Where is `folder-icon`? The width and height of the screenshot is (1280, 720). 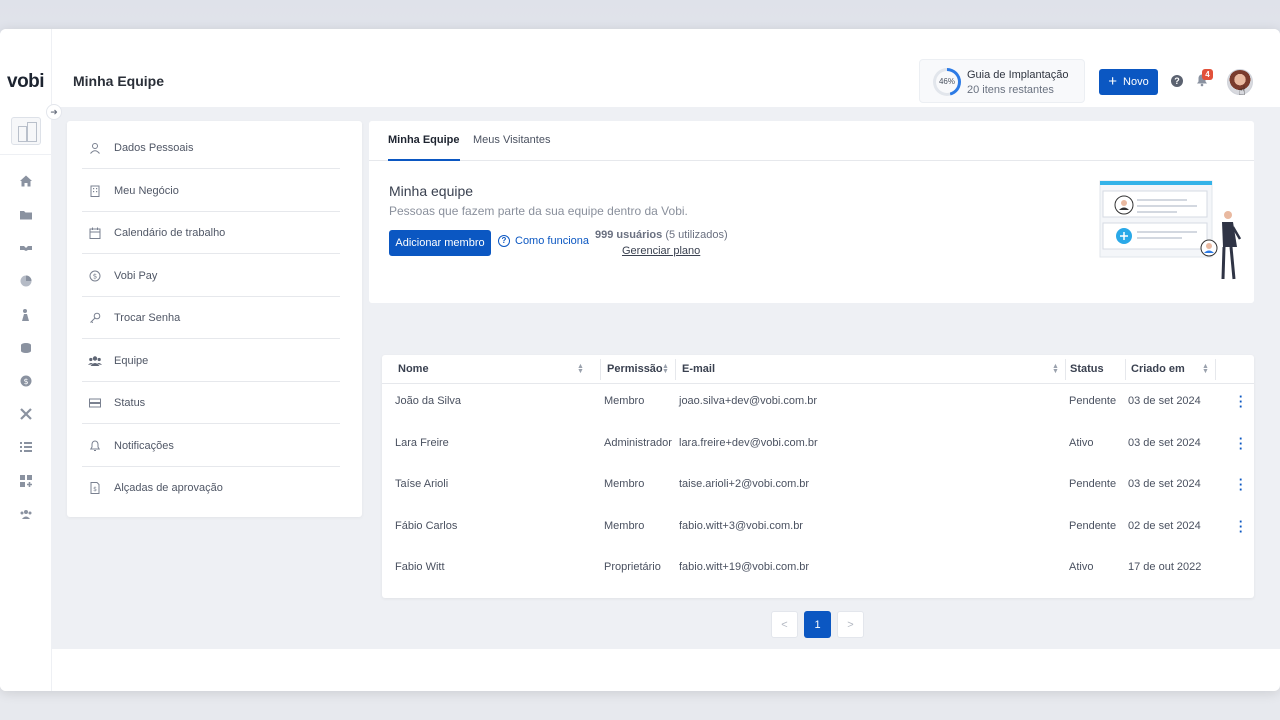
folder-icon is located at coordinates (26, 215).